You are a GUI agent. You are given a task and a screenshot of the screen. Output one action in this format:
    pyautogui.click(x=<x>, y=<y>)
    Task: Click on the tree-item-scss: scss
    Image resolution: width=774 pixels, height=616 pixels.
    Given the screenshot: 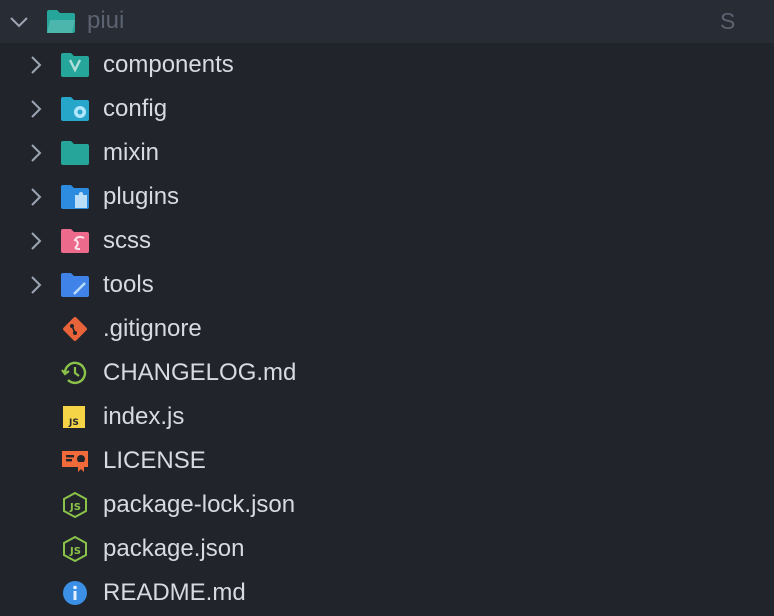 What is the action you would take?
    pyautogui.click(x=387, y=241)
    